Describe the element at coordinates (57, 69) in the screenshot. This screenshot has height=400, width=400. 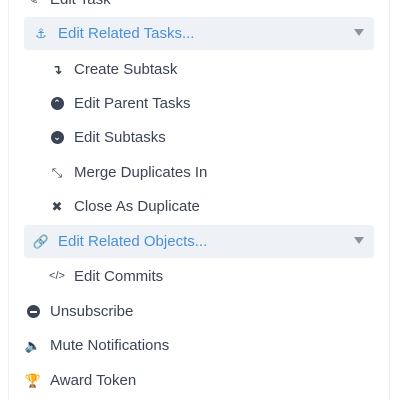
I see `level-down-icon: ↴` at that location.